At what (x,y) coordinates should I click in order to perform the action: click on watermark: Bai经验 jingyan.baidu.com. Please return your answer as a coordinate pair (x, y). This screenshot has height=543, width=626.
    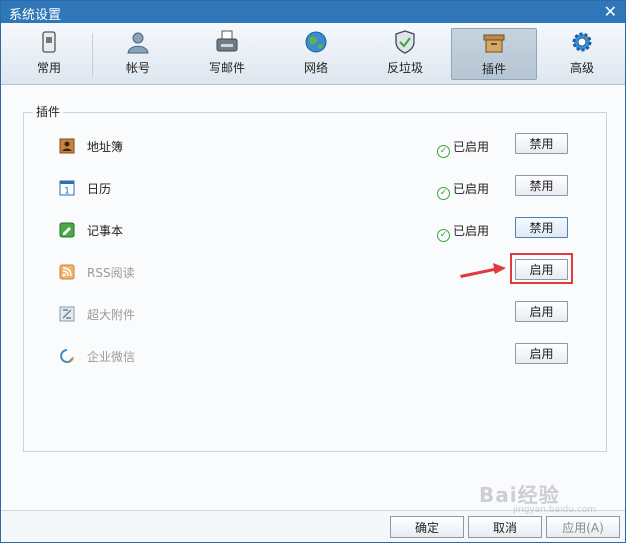
    Looking at the image, I should click on (539, 497).